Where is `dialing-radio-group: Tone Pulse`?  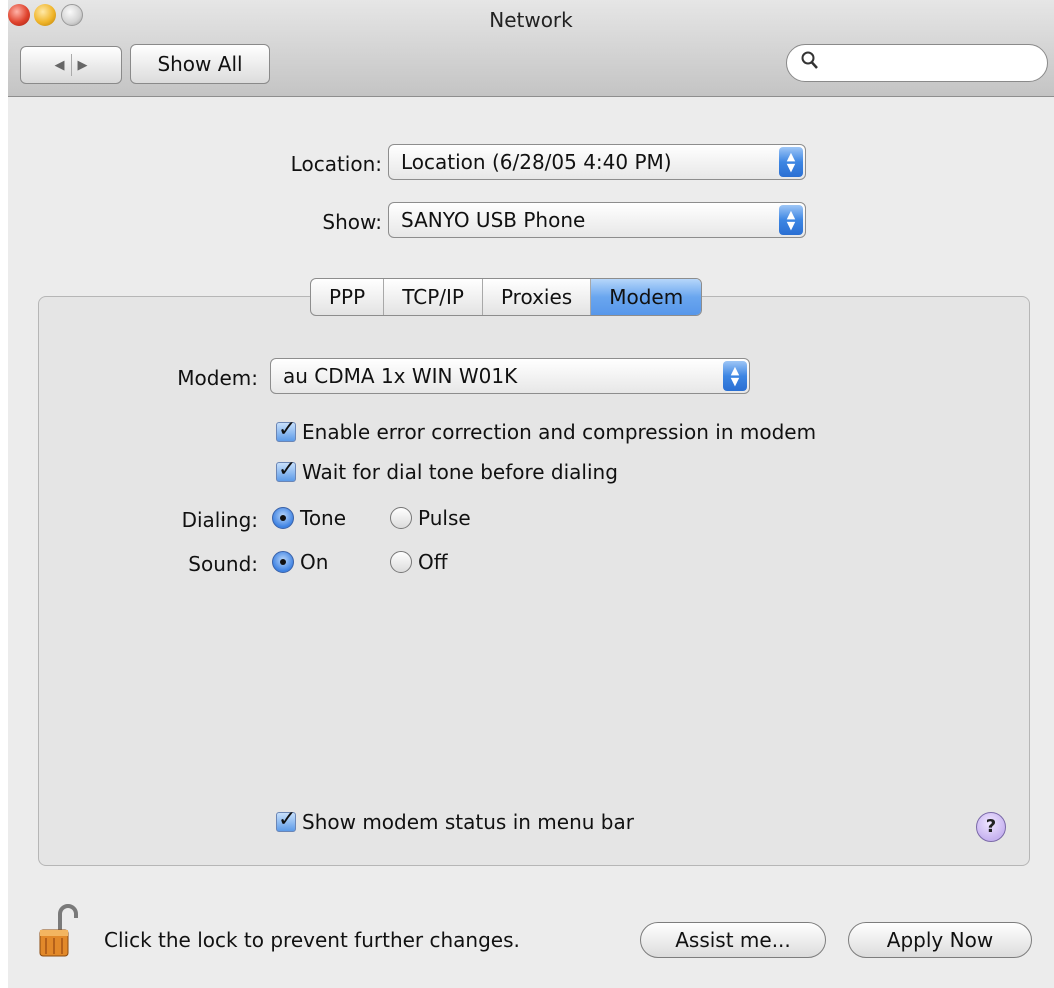
dialing-radio-group: Tone Pulse is located at coordinates (371, 518).